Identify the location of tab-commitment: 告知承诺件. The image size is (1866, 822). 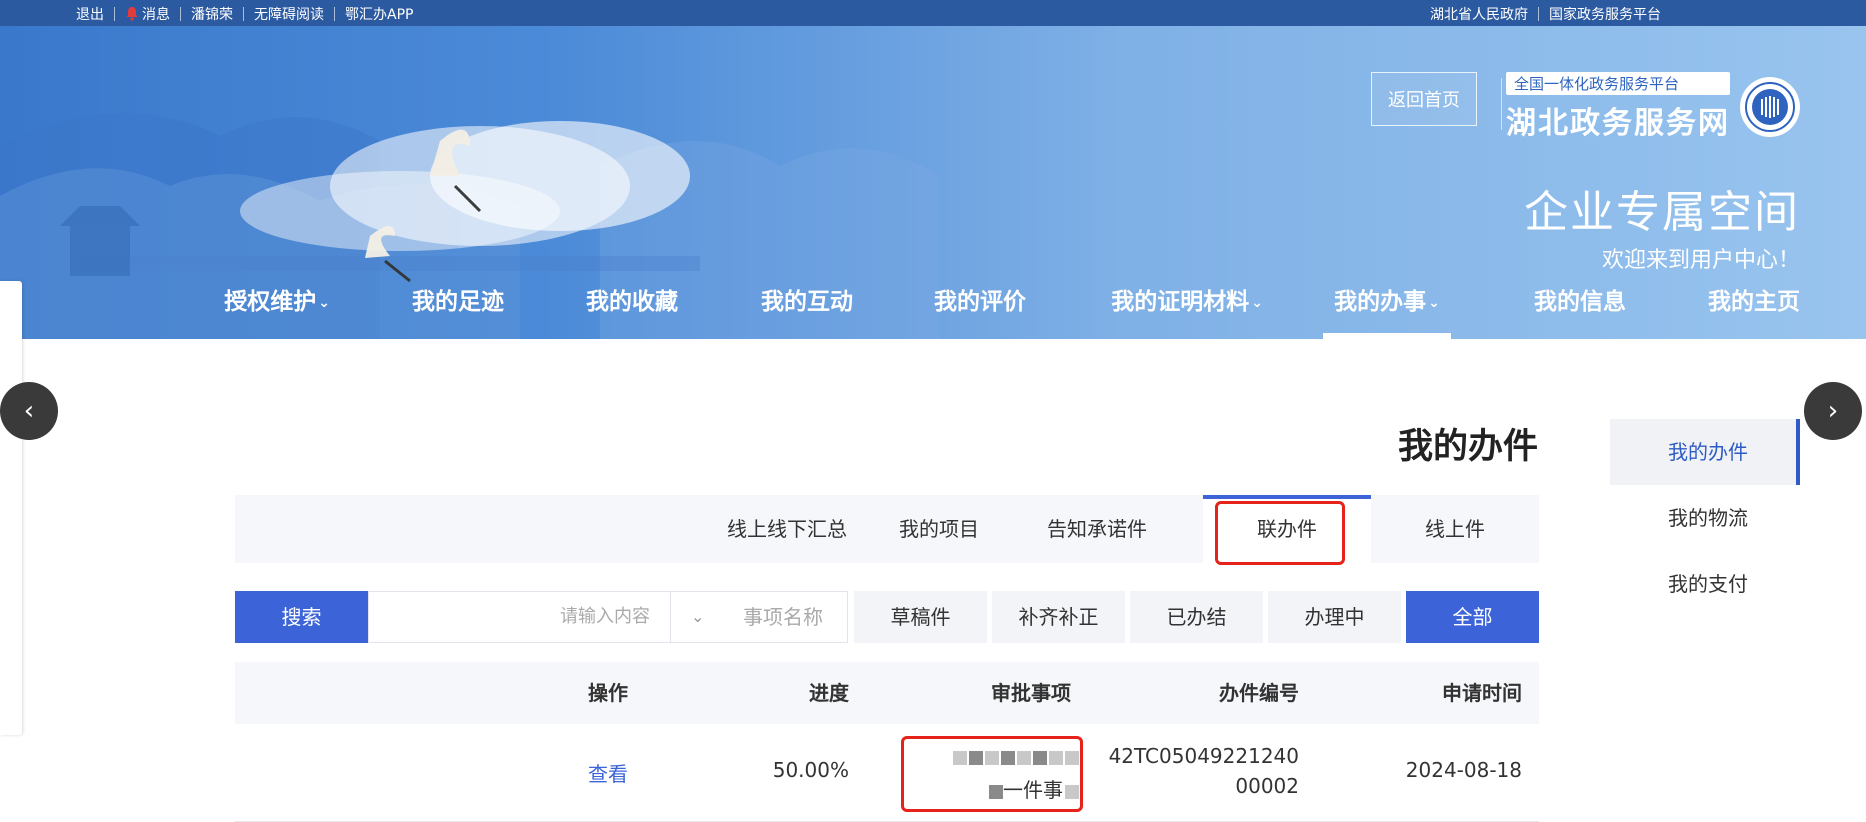
(1097, 529).